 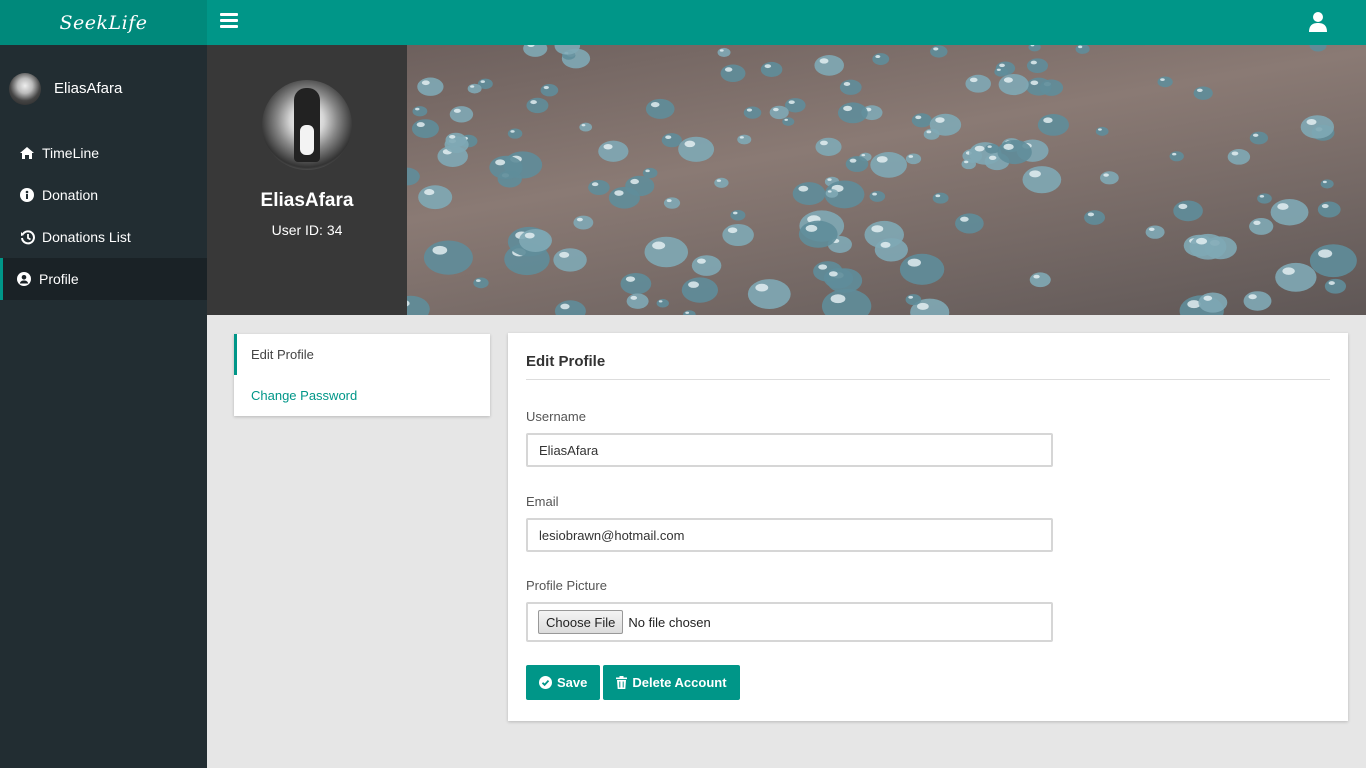 I want to click on profile-picture-input: Choose File No file chosen, so click(x=789, y=622).